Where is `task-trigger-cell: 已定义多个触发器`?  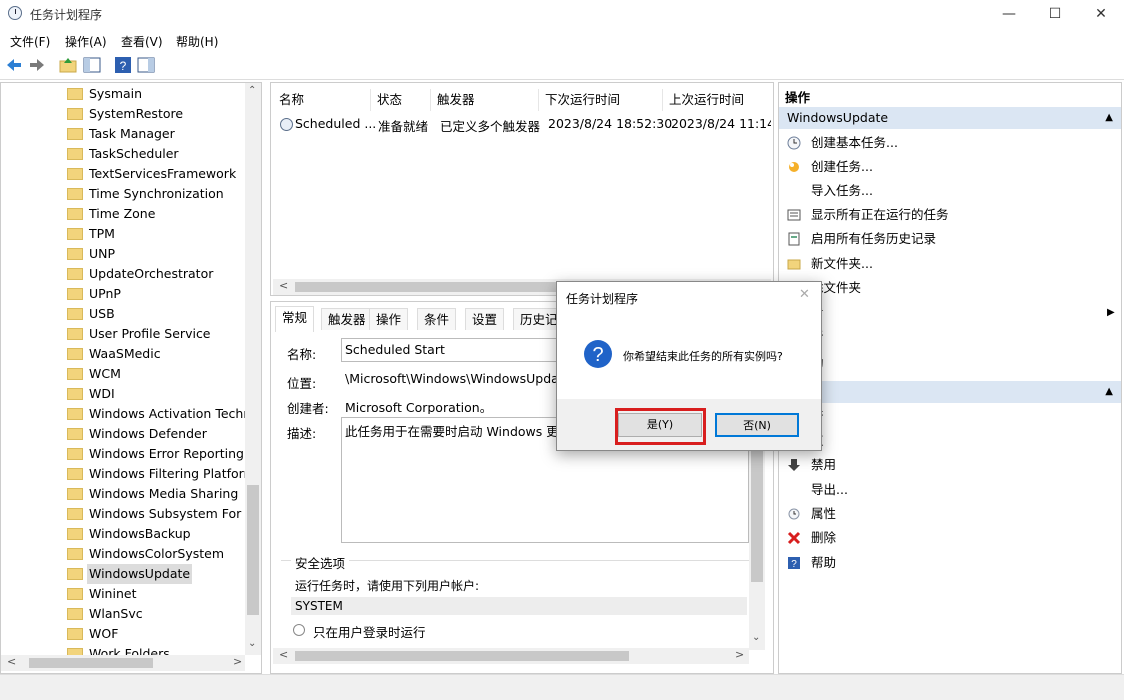 task-trigger-cell: 已定义多个触发器 is located at coordinates (490, 126).